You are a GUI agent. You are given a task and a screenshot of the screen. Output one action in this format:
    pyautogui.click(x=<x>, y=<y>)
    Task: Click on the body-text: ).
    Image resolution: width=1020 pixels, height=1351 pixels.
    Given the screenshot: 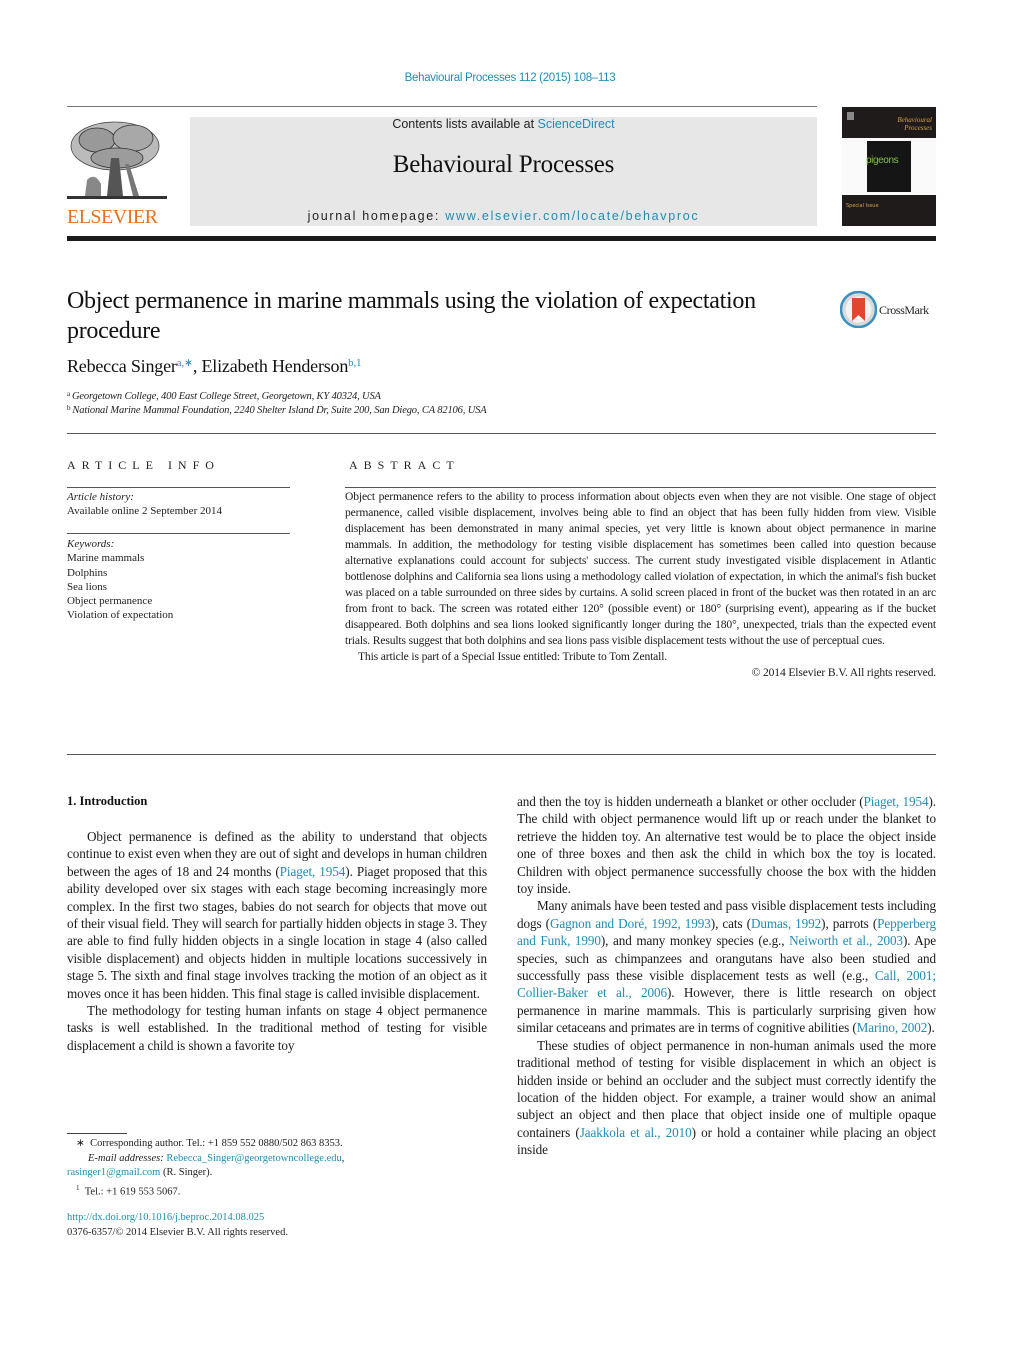 What is the action you would take?
    pyautogui.click(x=931, y=1028)
    